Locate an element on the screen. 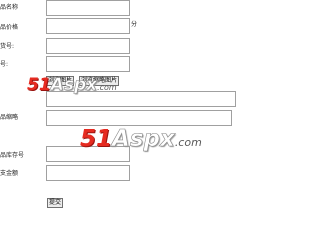  product-price-label: 品价格 is located at coordinates (9, 27).